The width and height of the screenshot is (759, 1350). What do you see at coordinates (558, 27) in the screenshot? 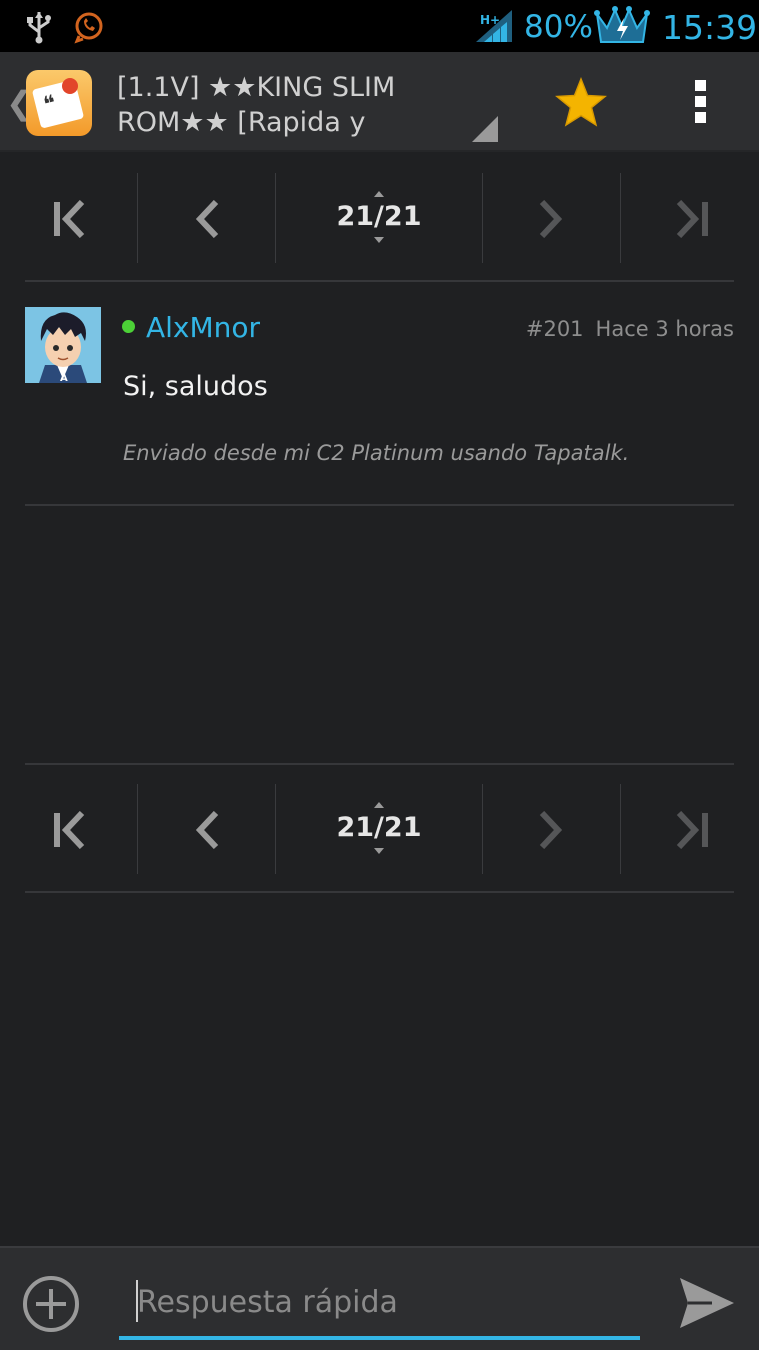
I see `battery-percent: 80%` at bounding box center [558, 27].